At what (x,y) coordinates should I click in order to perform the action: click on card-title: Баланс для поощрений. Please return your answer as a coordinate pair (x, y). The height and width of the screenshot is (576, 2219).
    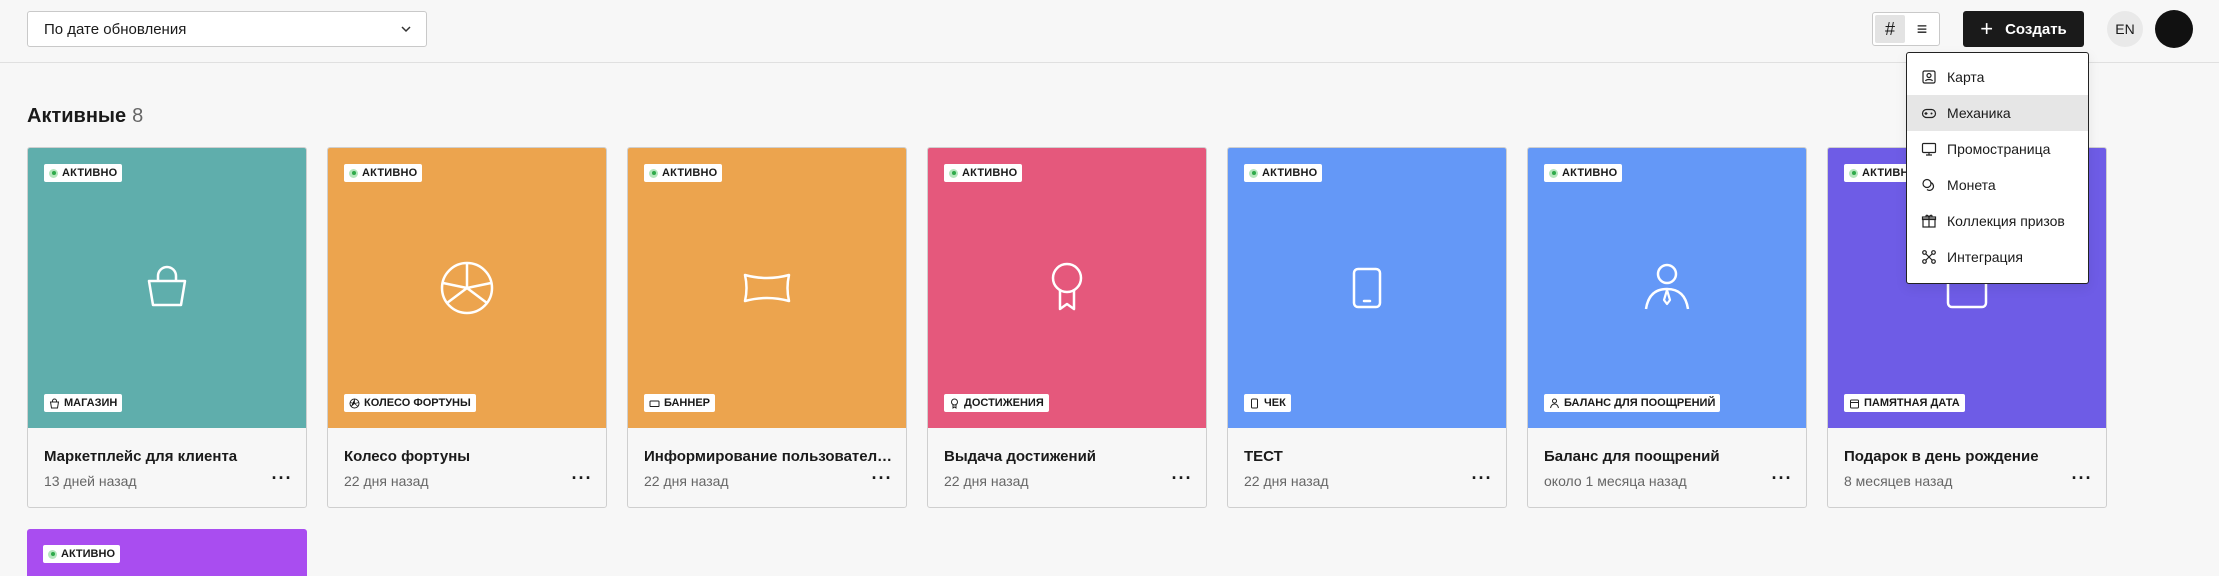
    Looking at the image, I should click on (1632, 456).